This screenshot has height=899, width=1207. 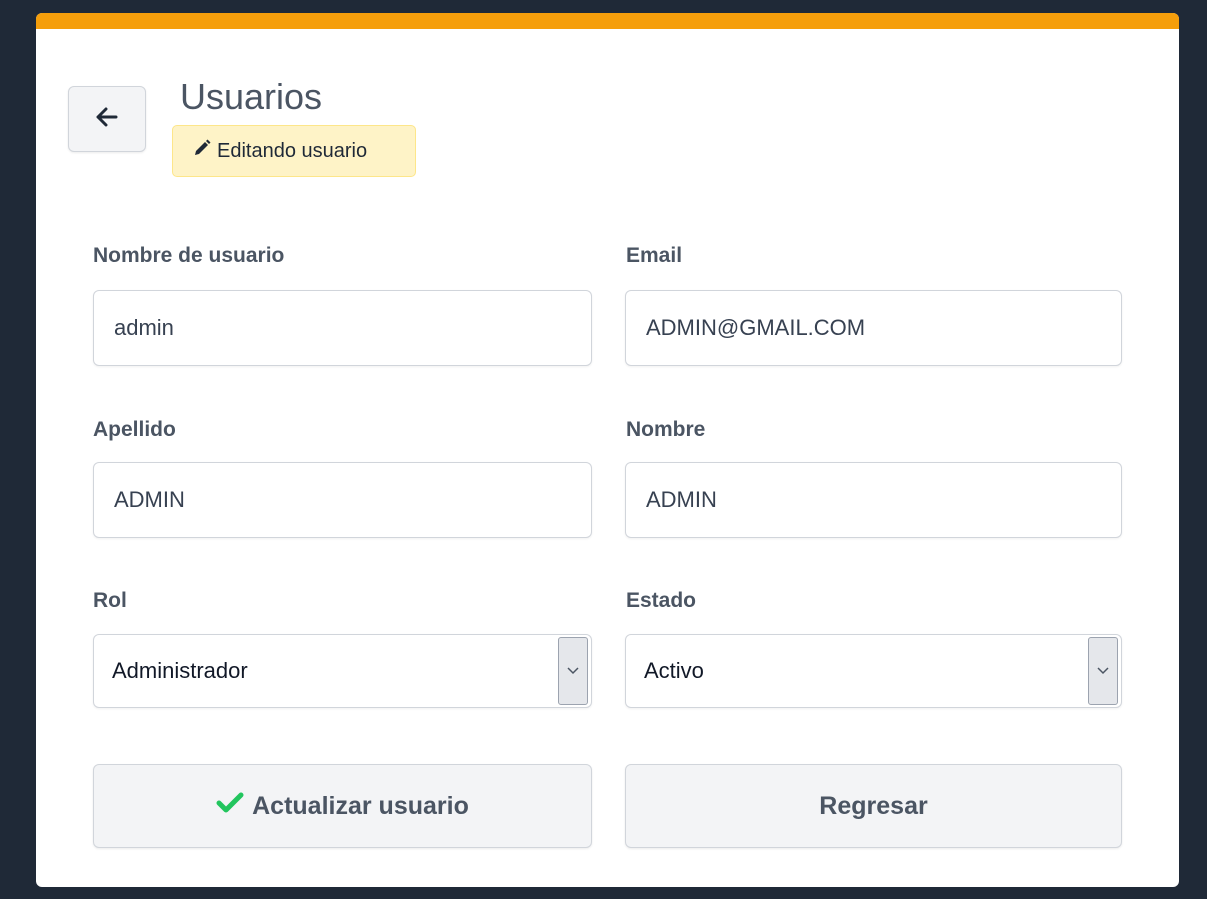 What do you see at coordinates (234, 806) in the screenshot?
I see `check-icon` at bounding box center [234, 806].